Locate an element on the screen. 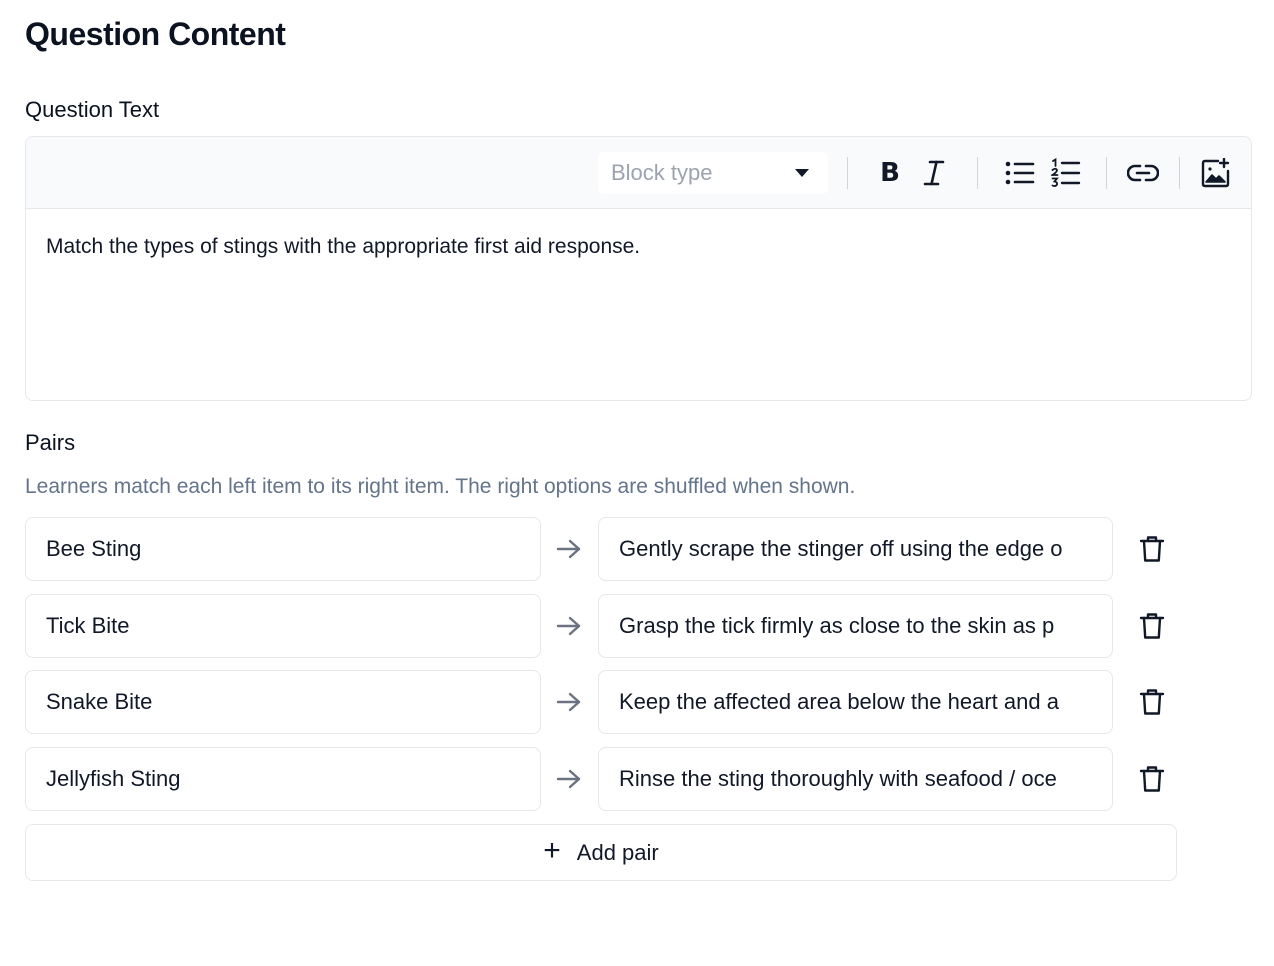 The width and height of the screenshot is (1274, 966). pair-left-input: Tick Bite is located at coordinates (283, 626).